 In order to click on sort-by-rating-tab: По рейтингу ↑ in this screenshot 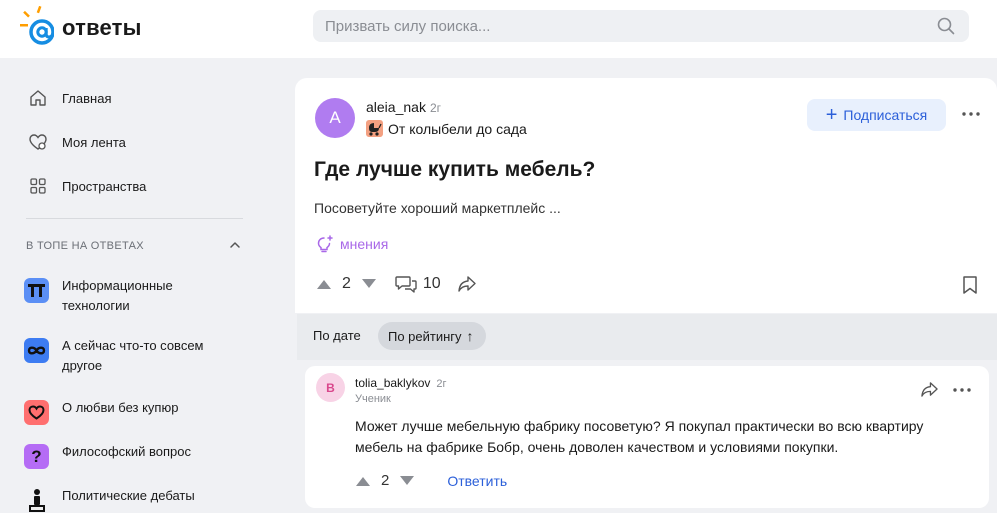, I will do `click(432, 336)`.